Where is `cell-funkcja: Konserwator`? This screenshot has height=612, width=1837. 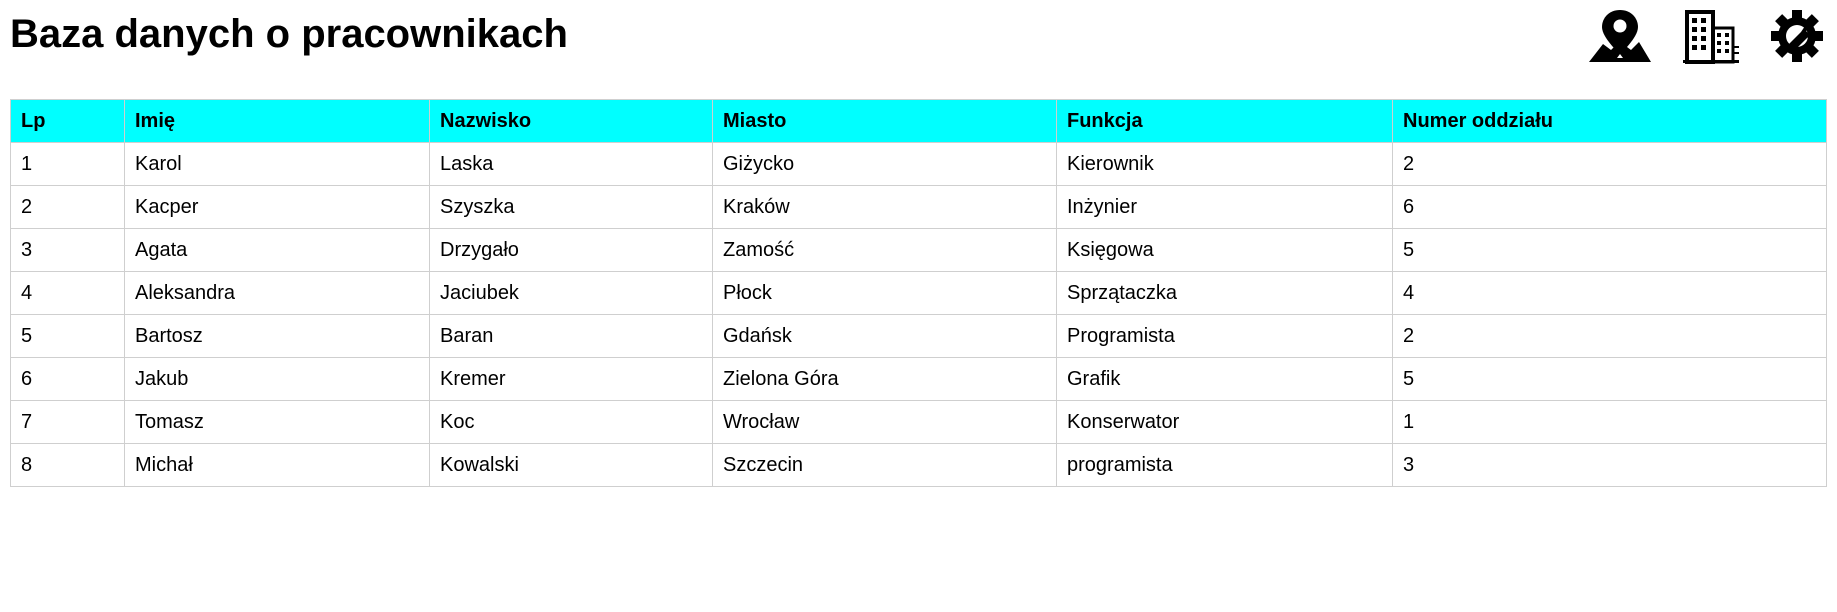
cell-funkcja: Konserwator is located at coordinates (1224, 422).